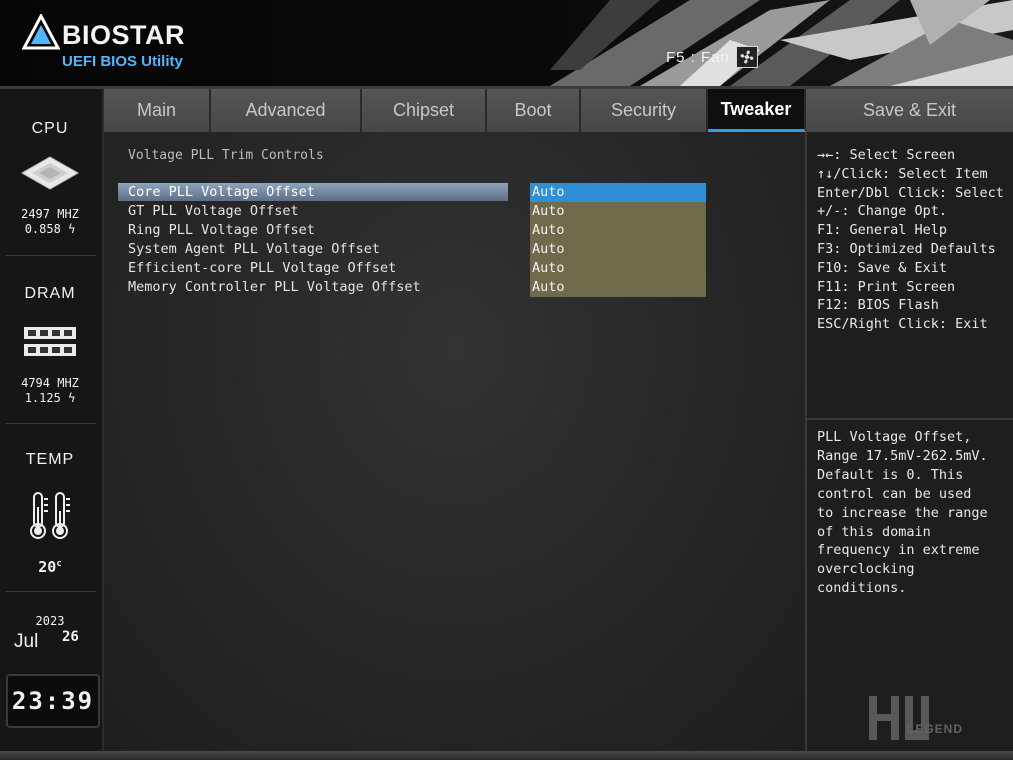 The width and height of the screenshot is (1013, 760). What do you see at coordinates (902, 455) in the screenshot?
I see `description-line: Range 17.5mV-262.5mV.` at bounding box center [902, 455].